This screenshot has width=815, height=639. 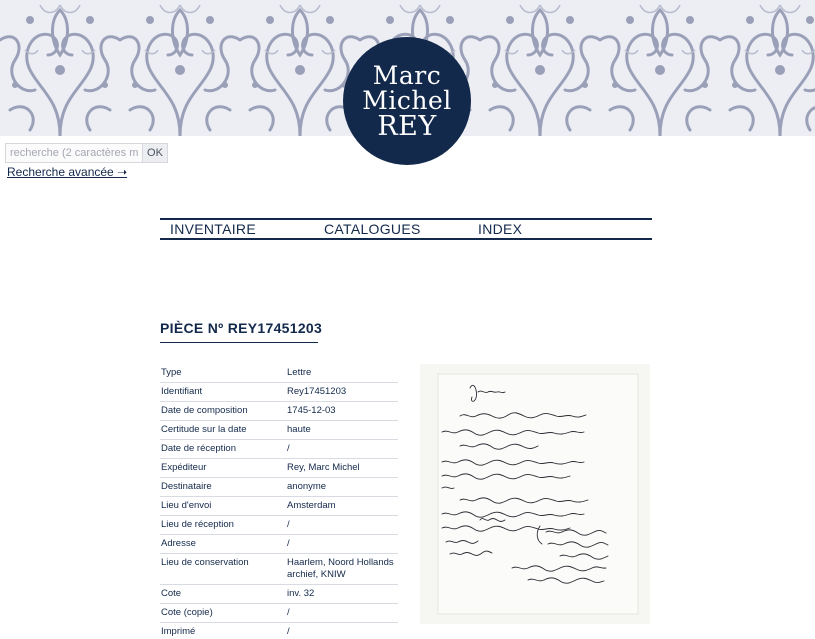 I want to click on advanced-search-link: Recherche avancée ➝, so click(x=67, y=172).